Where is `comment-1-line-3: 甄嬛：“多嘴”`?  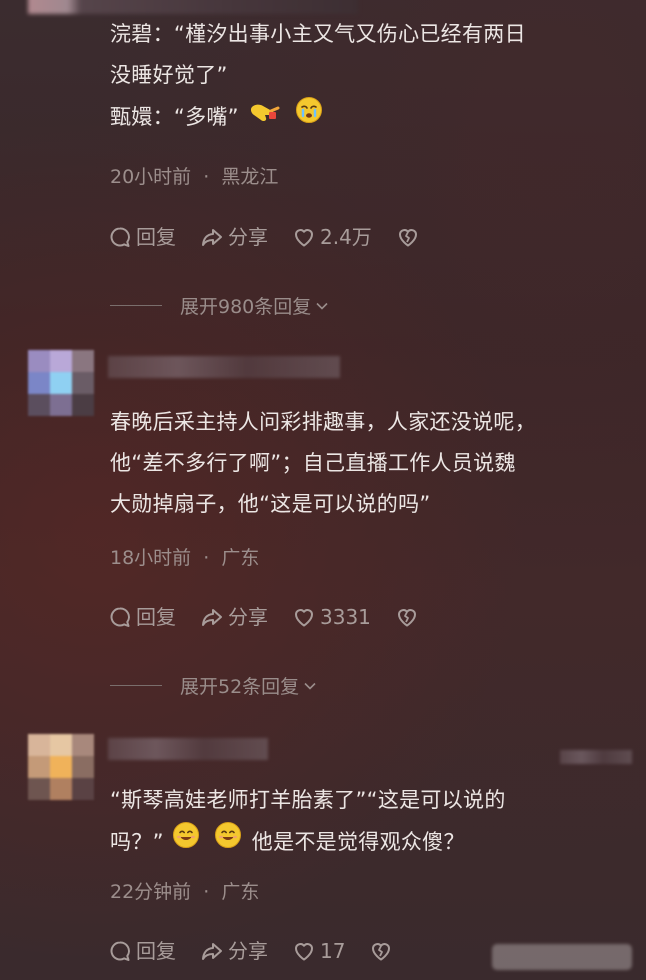
comment-1-line-3: 甄嬛：“多嘴” is located at coordinates (174, 116).